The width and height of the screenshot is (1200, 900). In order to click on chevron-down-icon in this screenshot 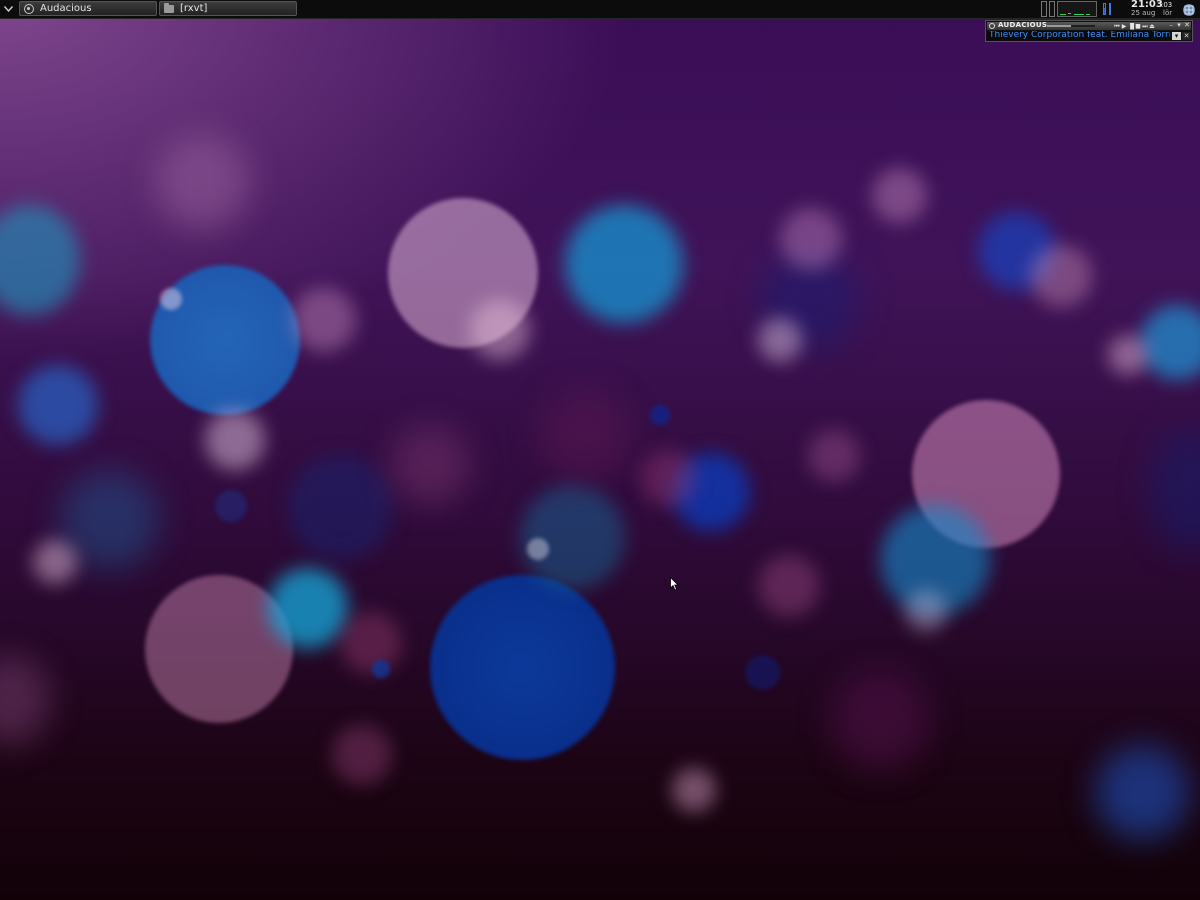, I will do `click(8, 9)`.